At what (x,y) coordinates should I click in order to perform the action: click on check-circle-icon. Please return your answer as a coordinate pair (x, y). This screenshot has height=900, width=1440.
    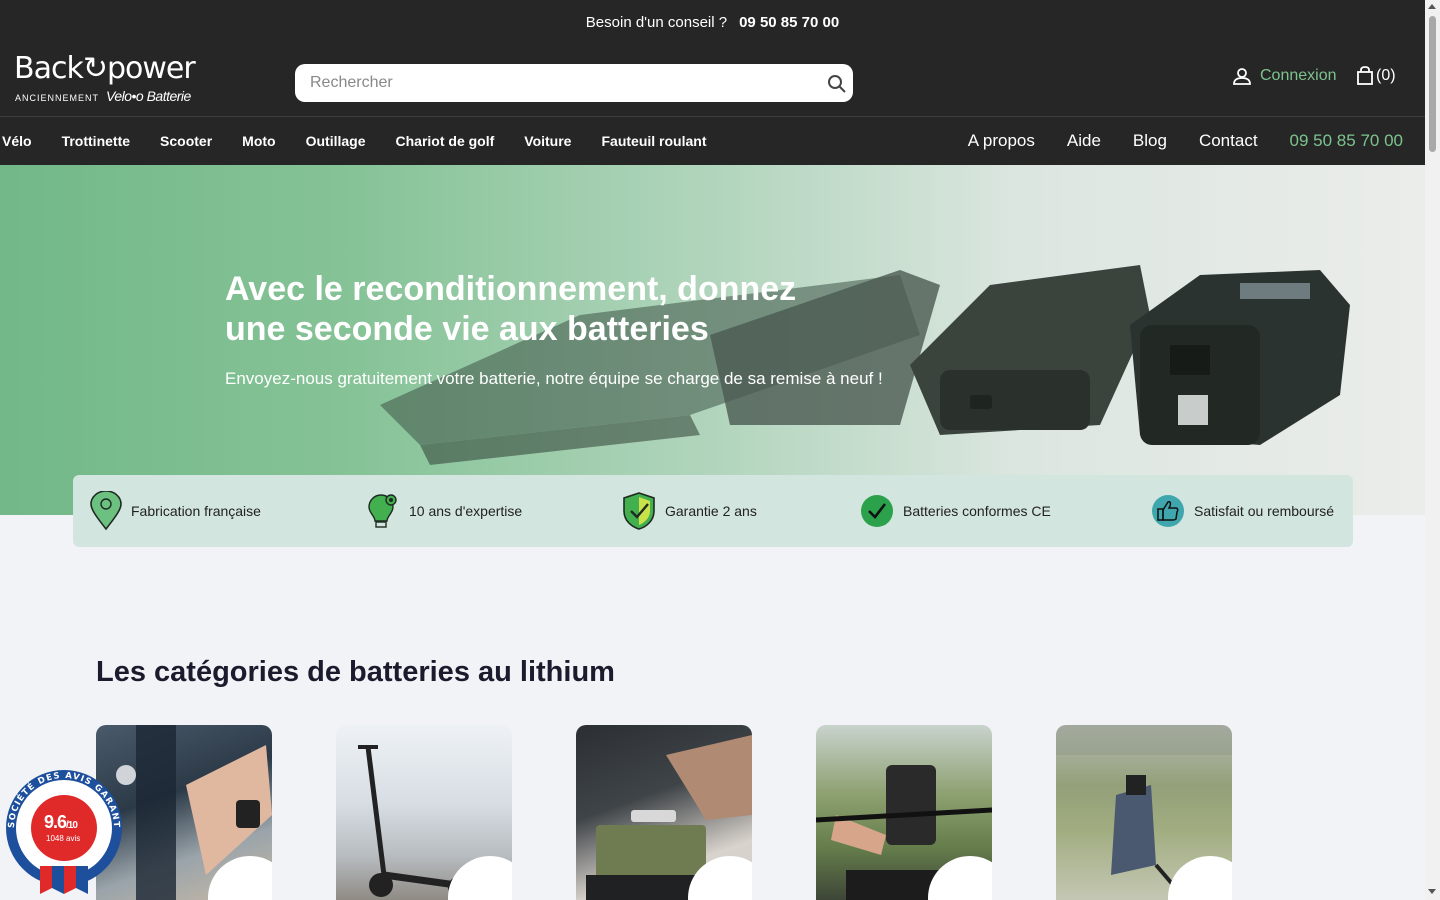
    Looking at the image, I should click on (877, 511).